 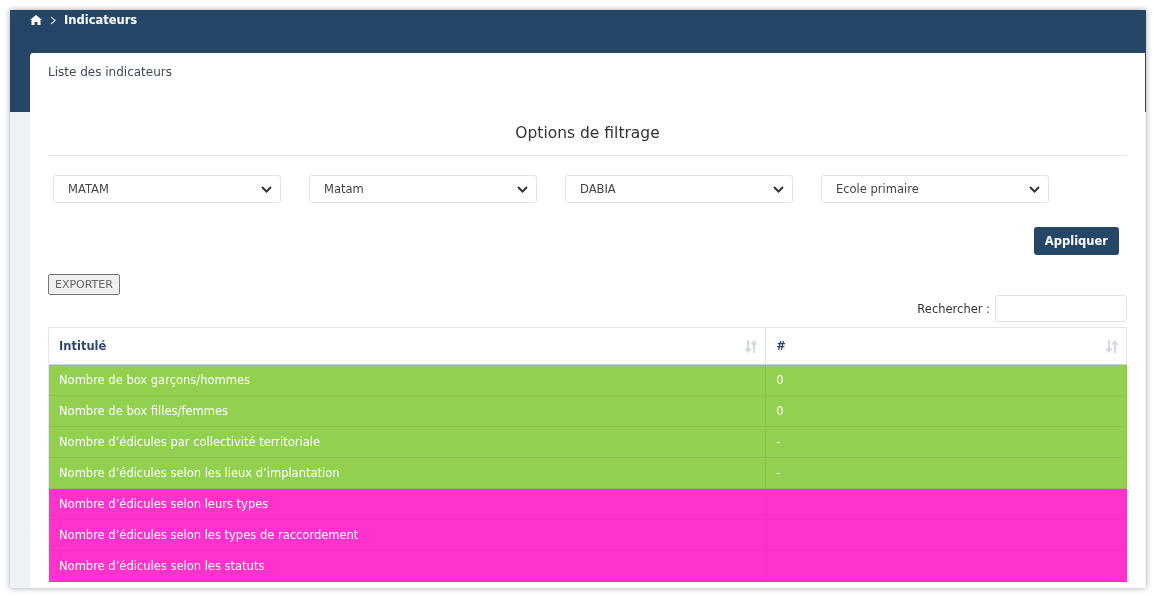 What do you see at coordinates (36, 20) in the screenshot?
I see `home-icon` at bounding box center [36, 20].